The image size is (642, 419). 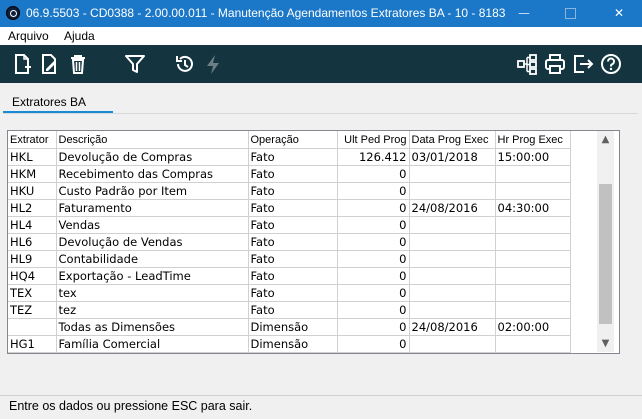 I want to click on cell-extrator: HQ4, so click(x=32, y=276).